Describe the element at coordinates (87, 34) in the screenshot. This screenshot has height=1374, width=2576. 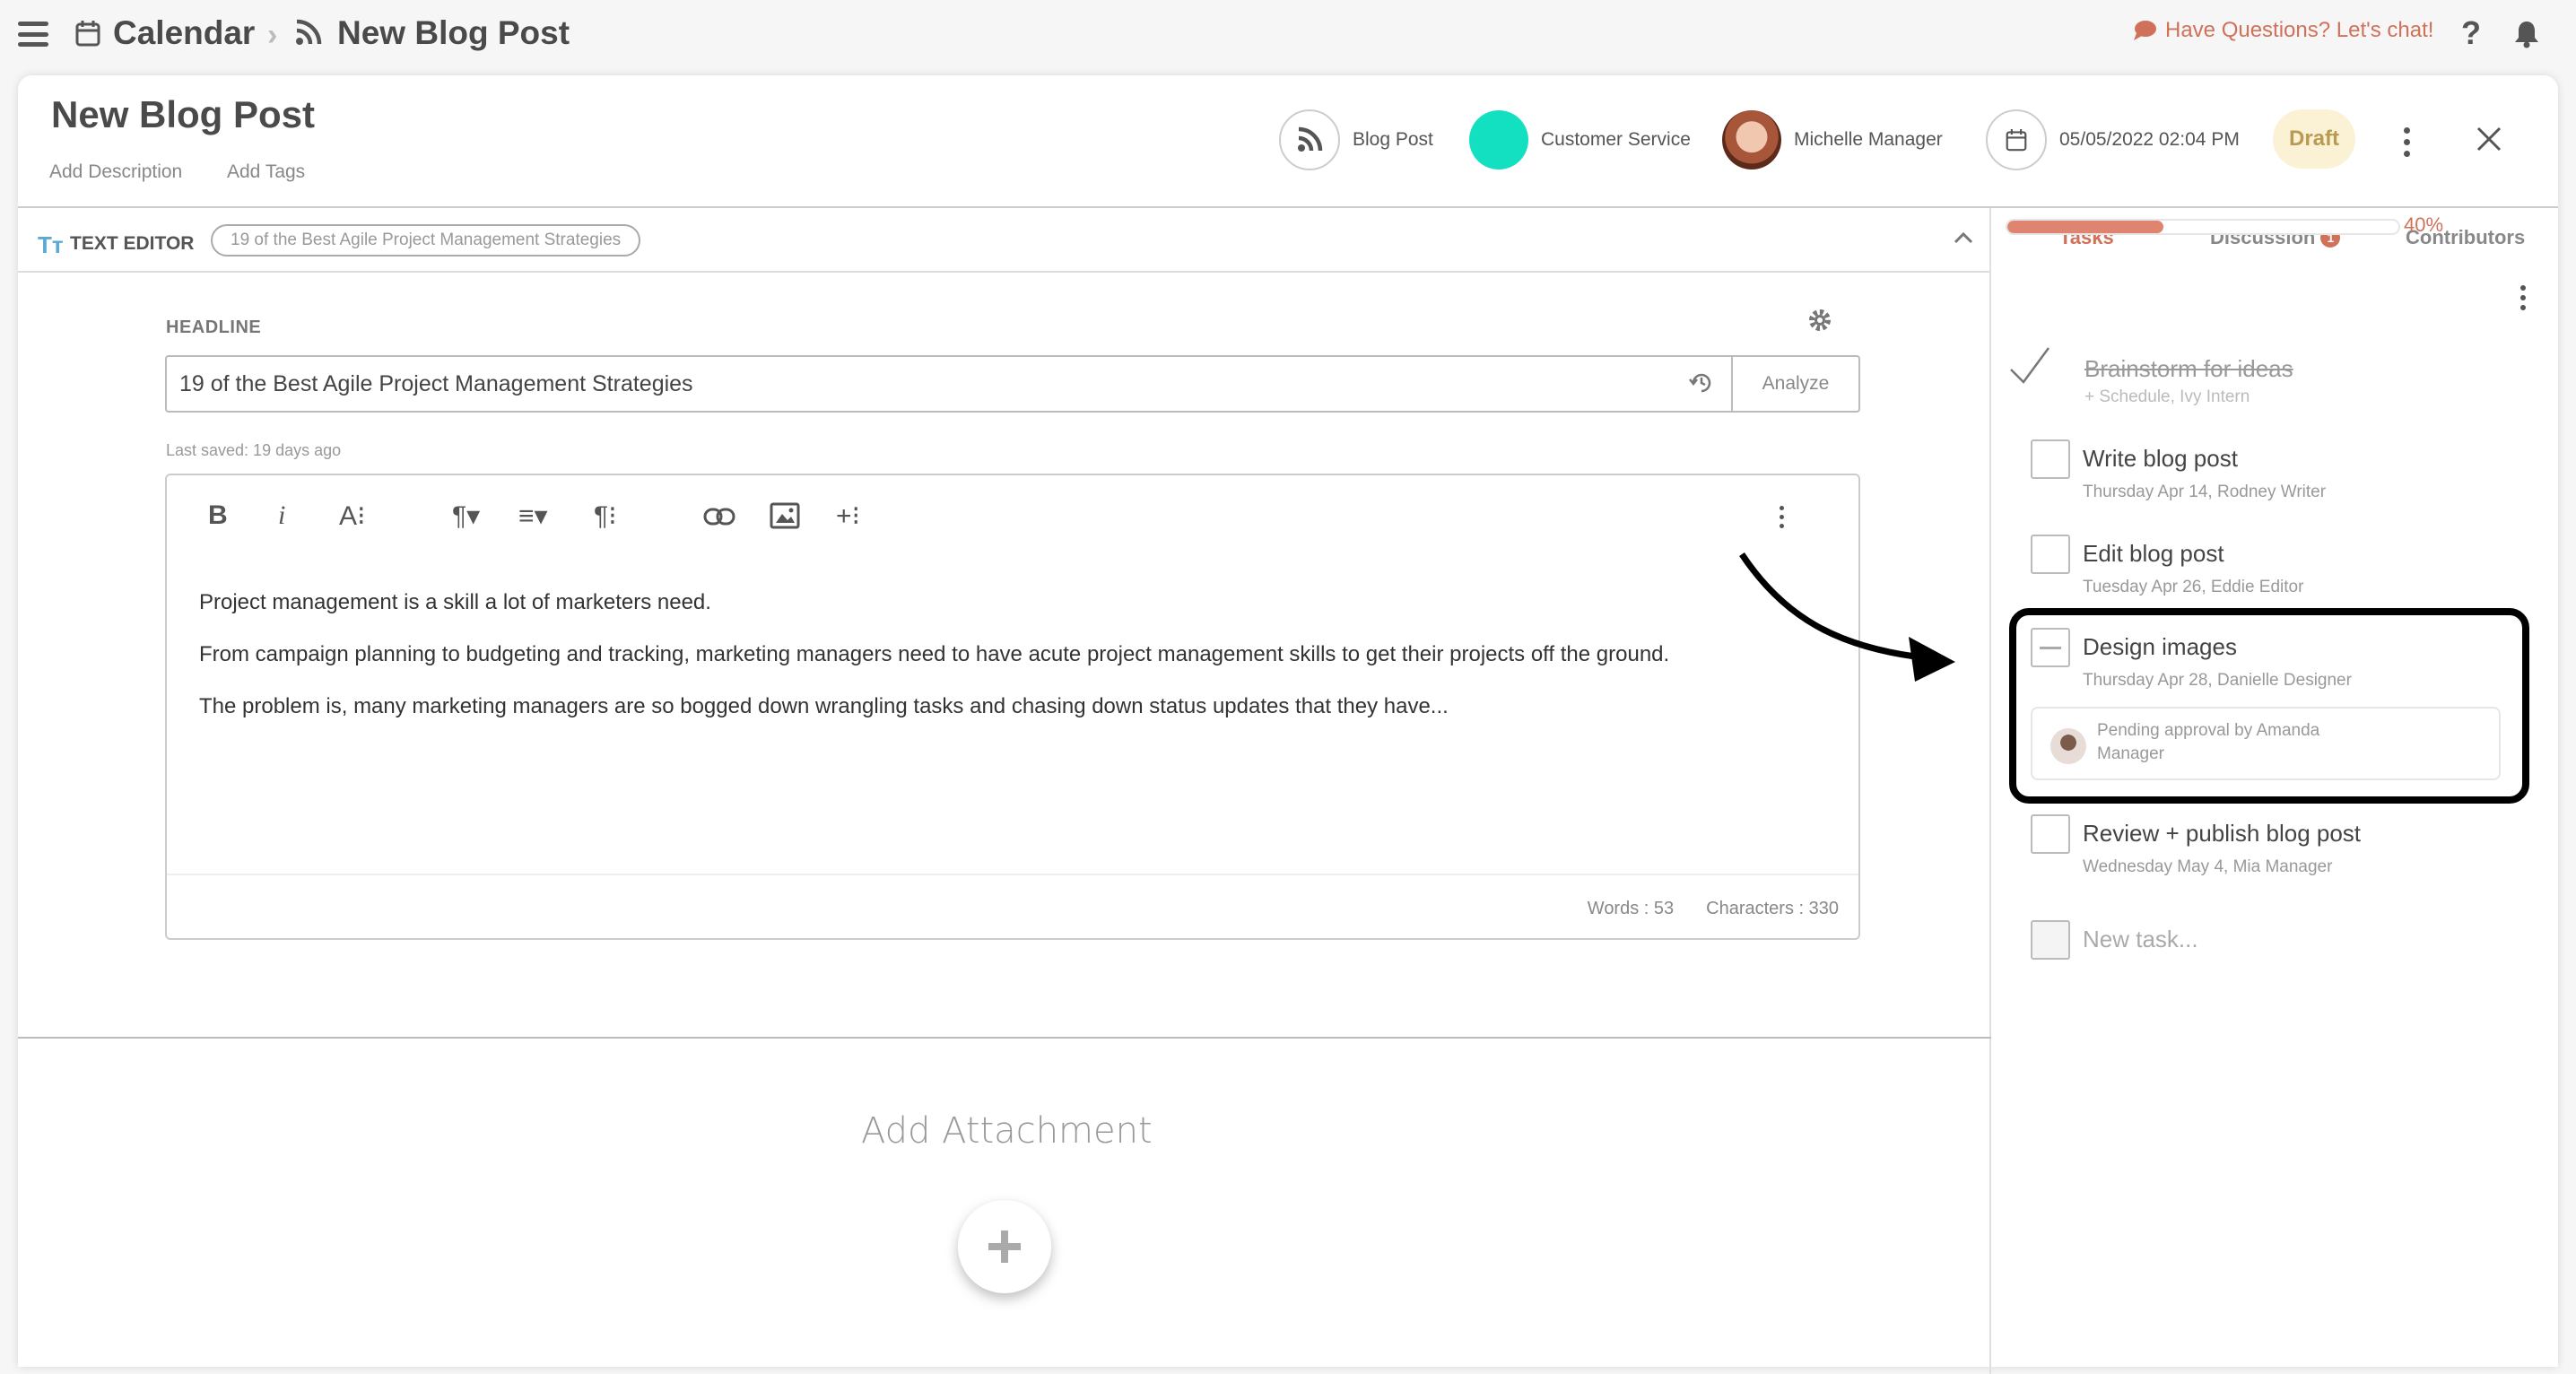
I see `calendar-icon` at that location.